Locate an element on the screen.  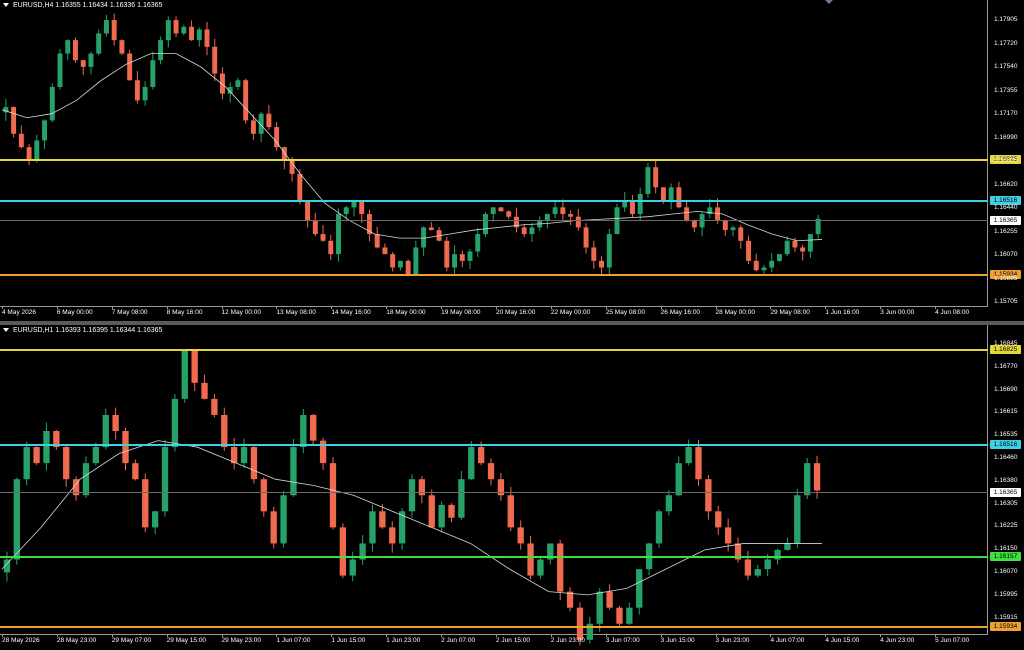
h4-x-label: 4 May 2026 is located at coordinates (19, 312).